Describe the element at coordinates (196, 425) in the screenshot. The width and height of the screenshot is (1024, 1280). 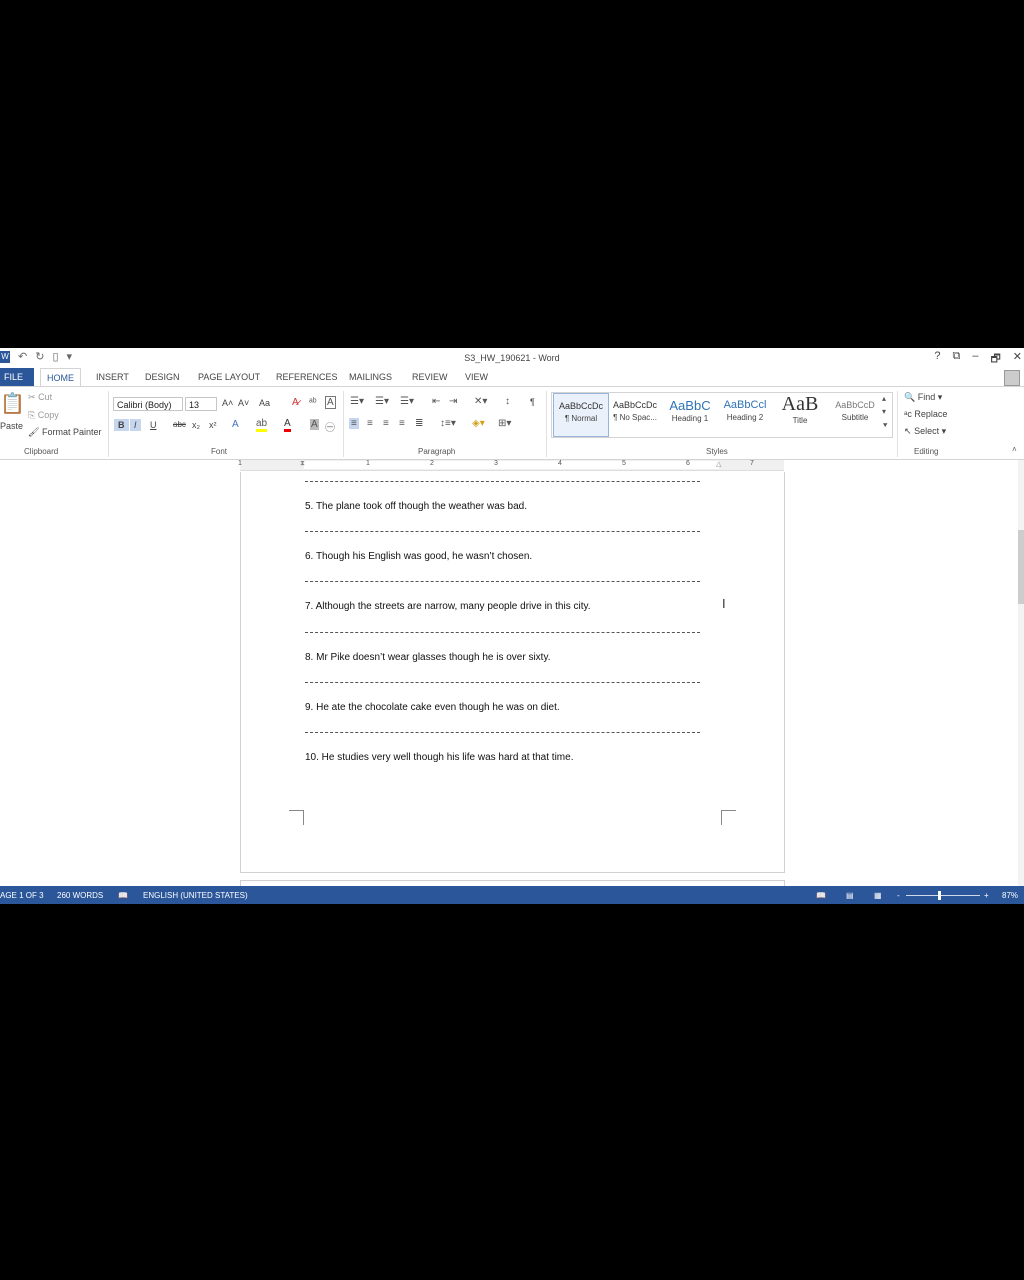
I see `subscript-button: x₂` at that location.